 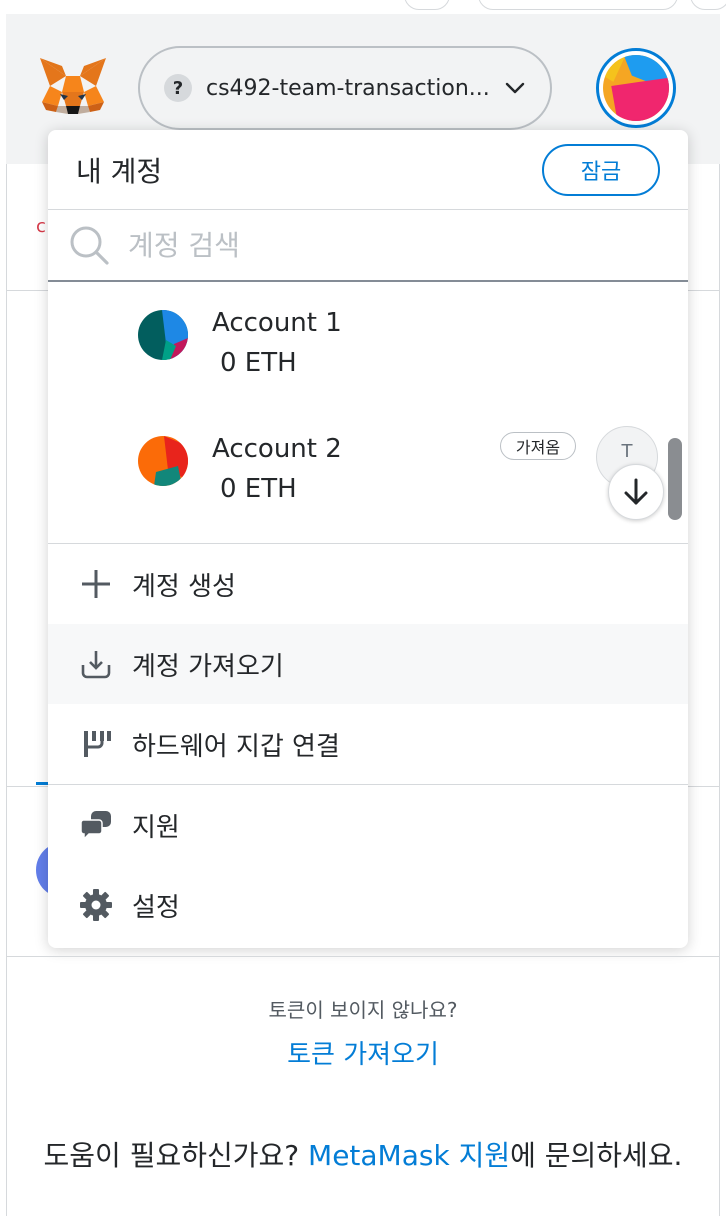 What do you see at coordinates (675, 479) in the screenshot?
I see `account-list-scrollbar` at bounding box center [675, 479].